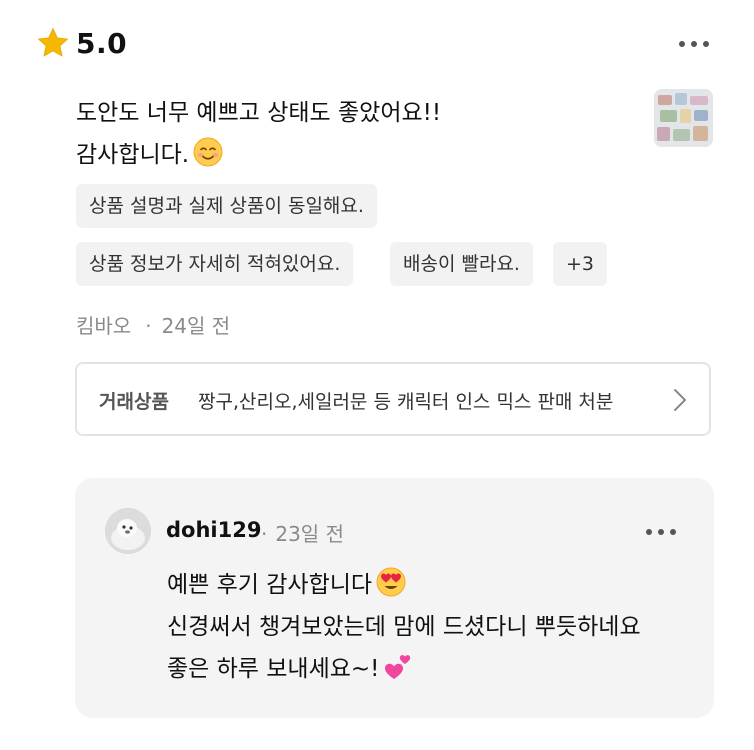 This screenshot has width=754, height=750. I want to click on reply-line-1-text: 예쁜 후기 감사합니다, so click(270, 585).